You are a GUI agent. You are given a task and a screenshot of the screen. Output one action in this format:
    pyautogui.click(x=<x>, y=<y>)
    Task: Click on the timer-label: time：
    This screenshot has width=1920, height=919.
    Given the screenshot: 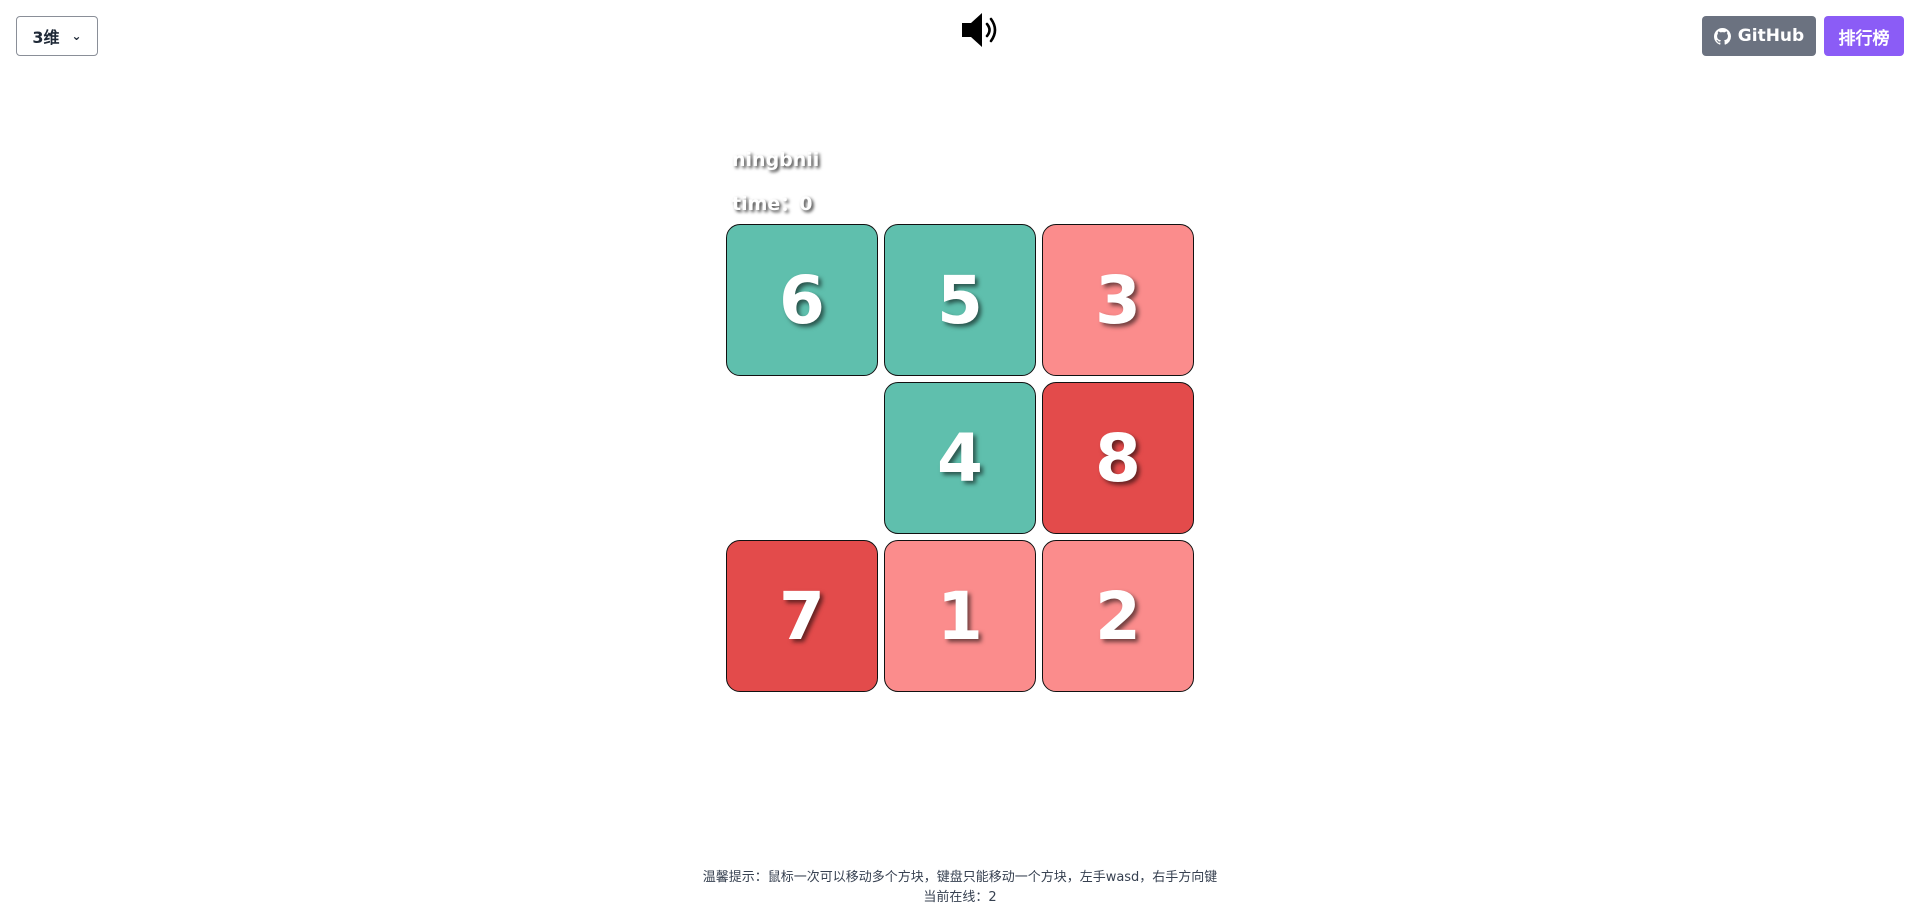 What is the action you would take?
    pyautogui.click(x=766, y=204)
    